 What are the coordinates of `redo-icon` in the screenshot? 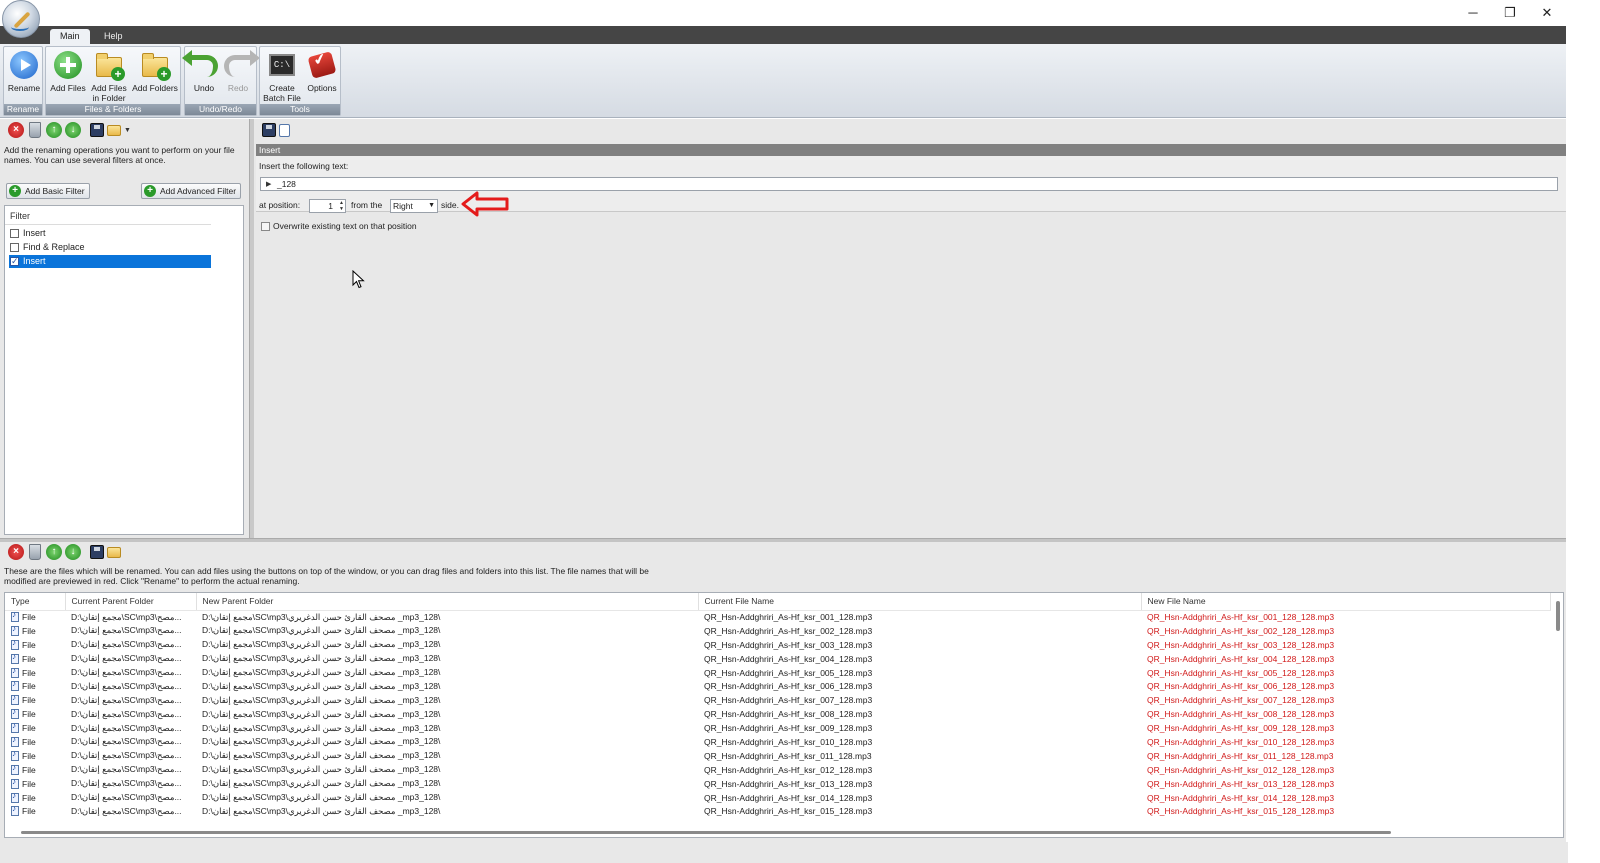 It's located at (241, 65).